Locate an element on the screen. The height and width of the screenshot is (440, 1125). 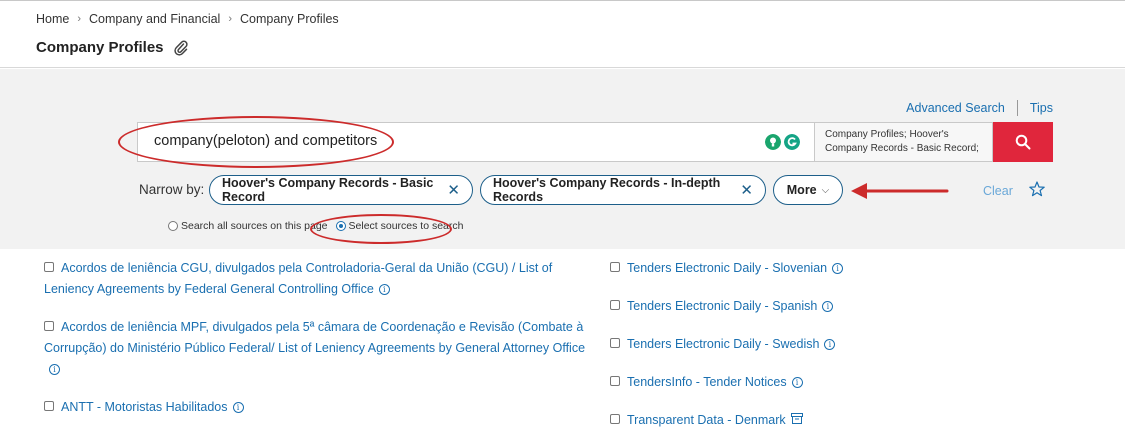
page-title: Company Profiles is located at coordinates (112, 47).